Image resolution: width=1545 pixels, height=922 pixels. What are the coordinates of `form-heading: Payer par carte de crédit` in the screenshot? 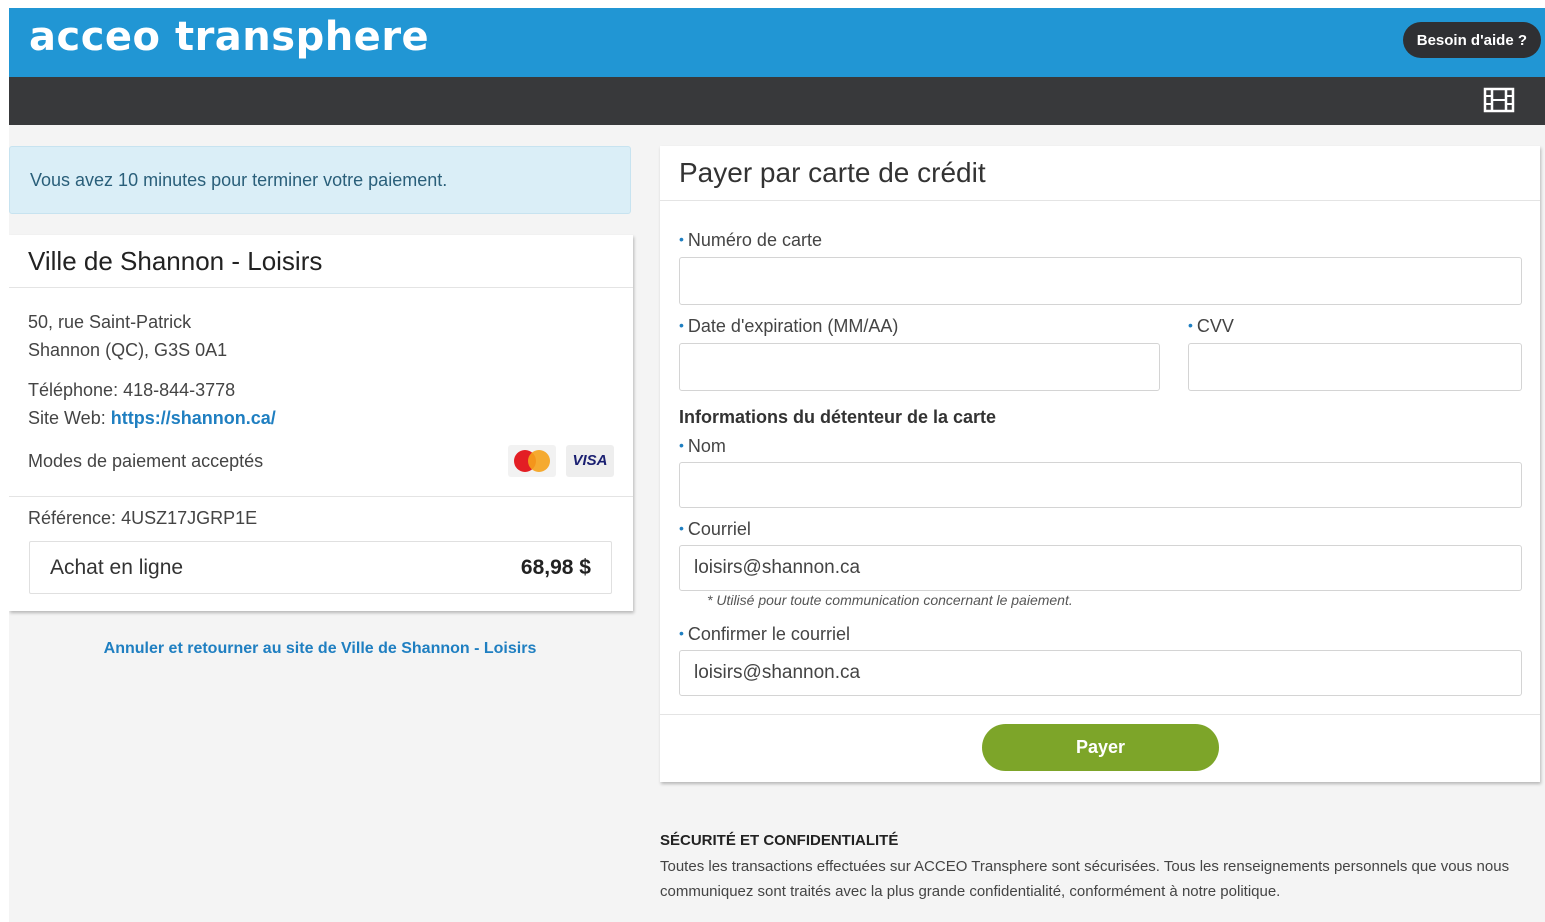 It's located at (1100, 173).